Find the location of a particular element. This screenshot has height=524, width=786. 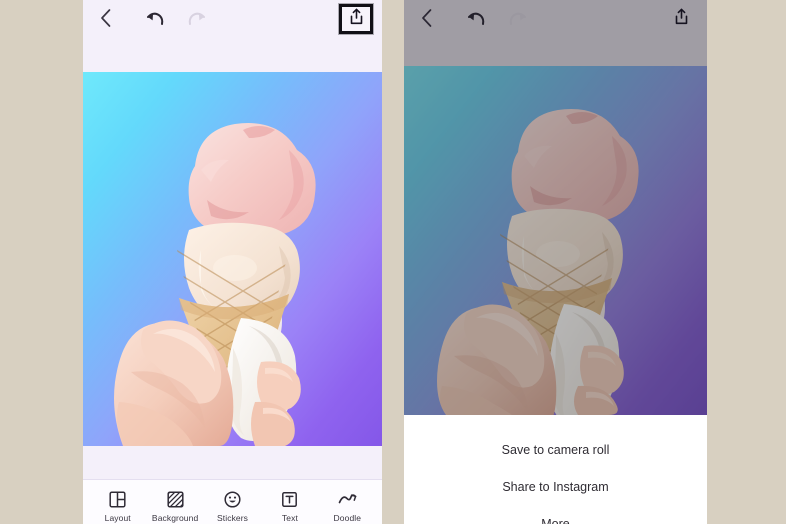

tool-label: Background is located at coordinates (175, 518).